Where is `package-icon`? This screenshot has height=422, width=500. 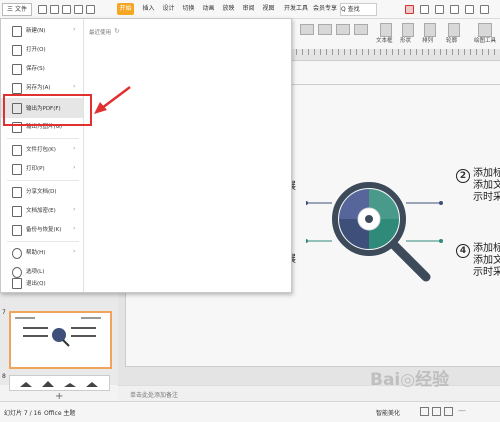 package-icon is located at coordinates (17, 150).